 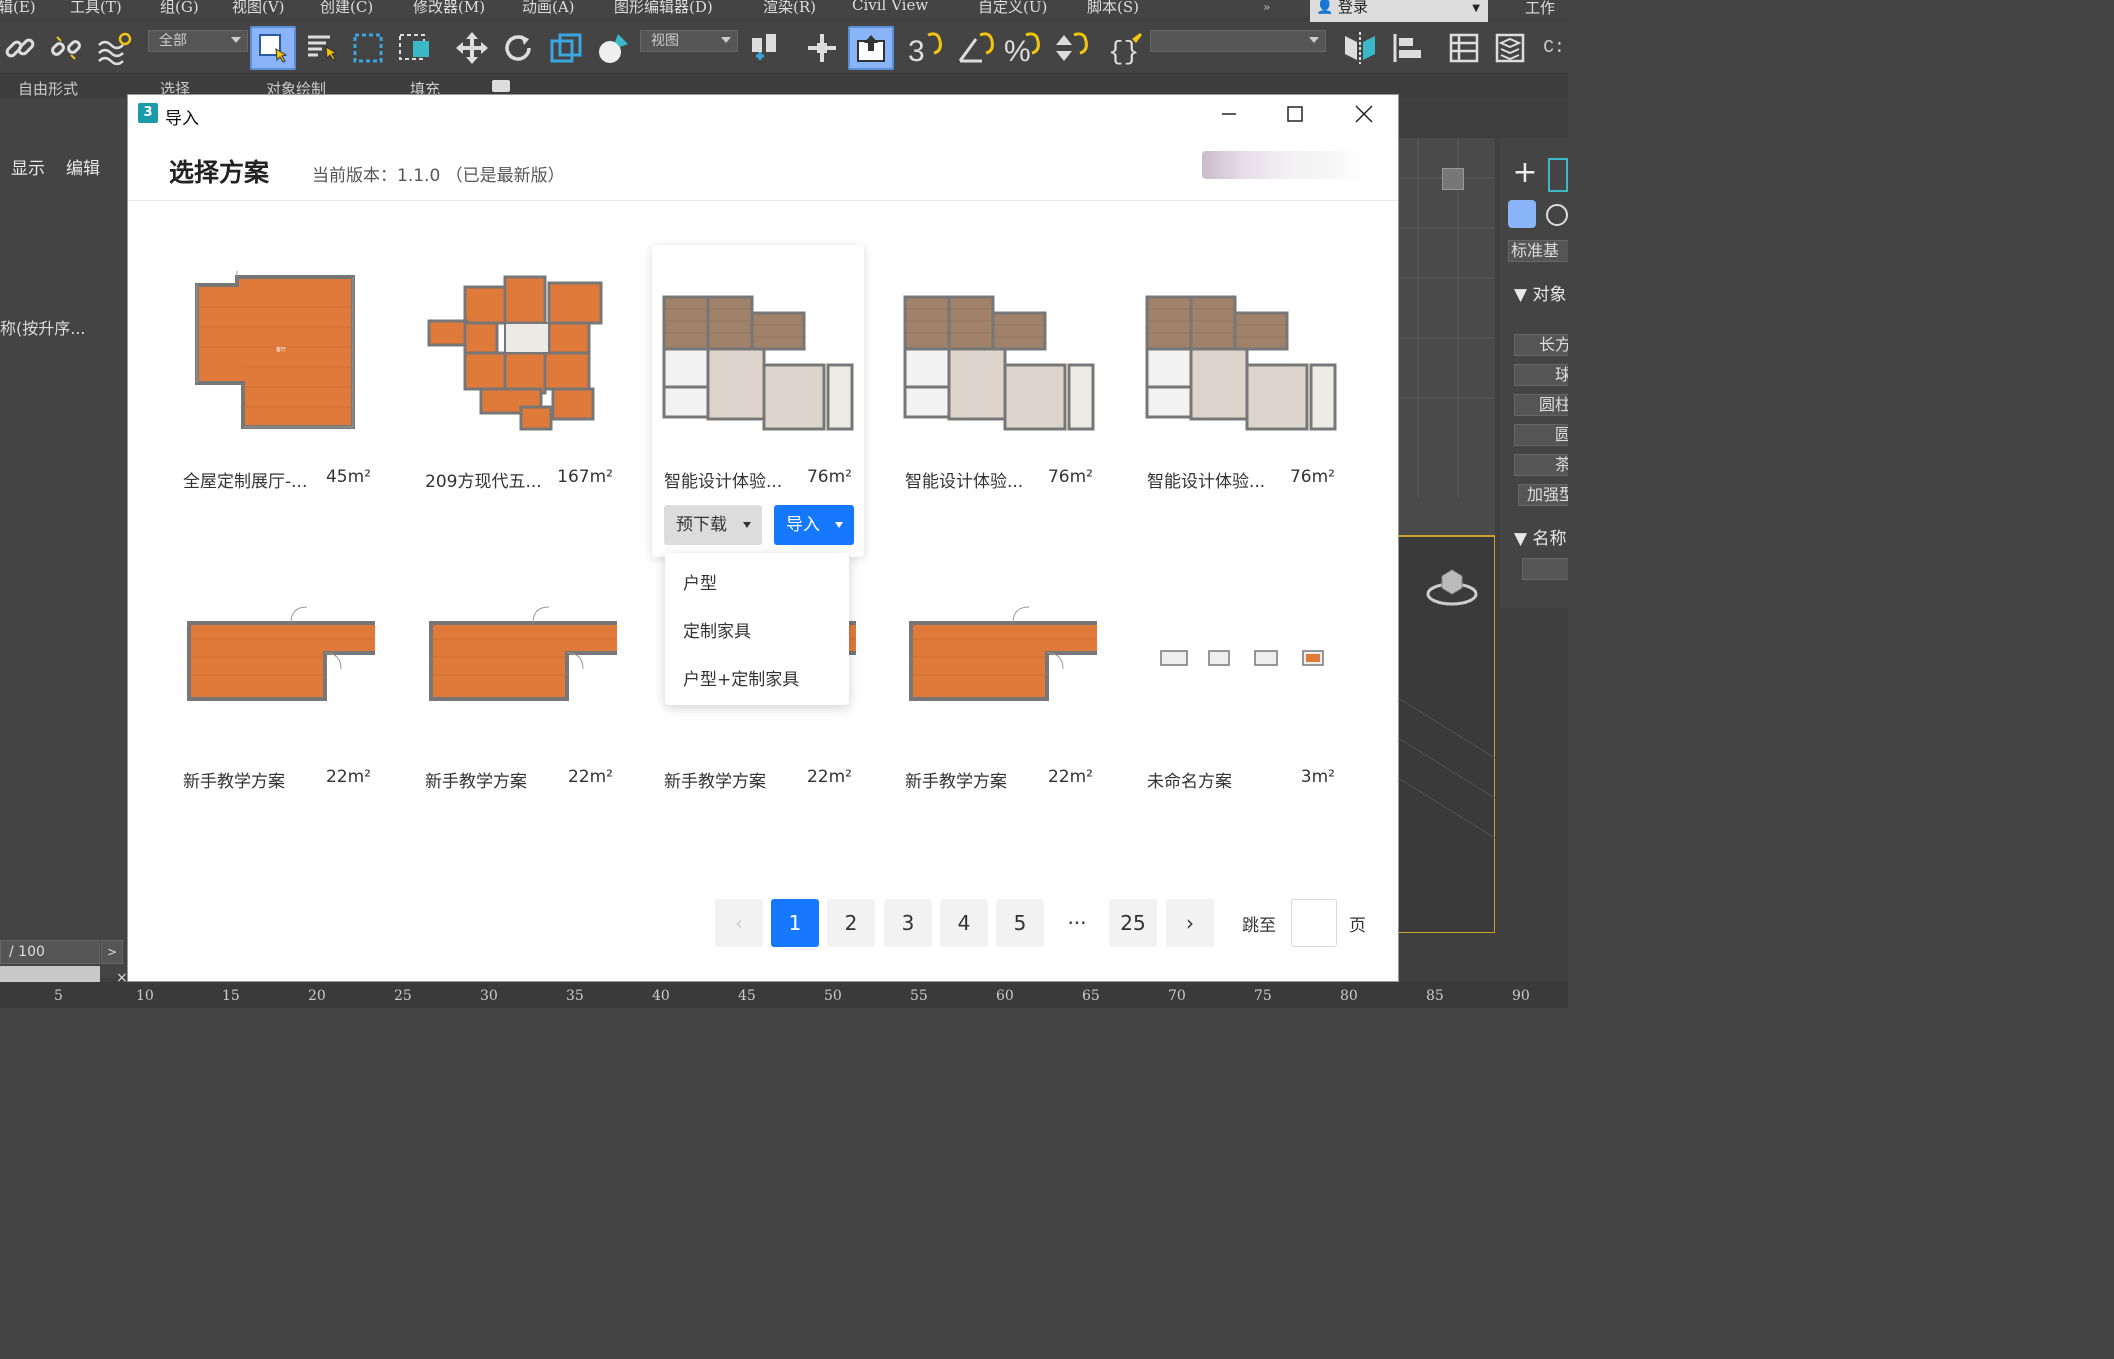 I want to click on menu-edit-explorer: 编辑, so click(x=83, y=166).